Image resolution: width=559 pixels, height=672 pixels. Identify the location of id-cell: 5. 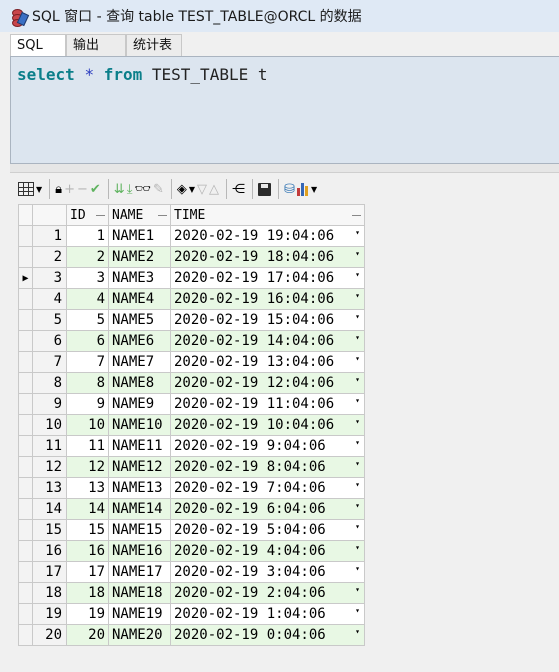
(87, 320).